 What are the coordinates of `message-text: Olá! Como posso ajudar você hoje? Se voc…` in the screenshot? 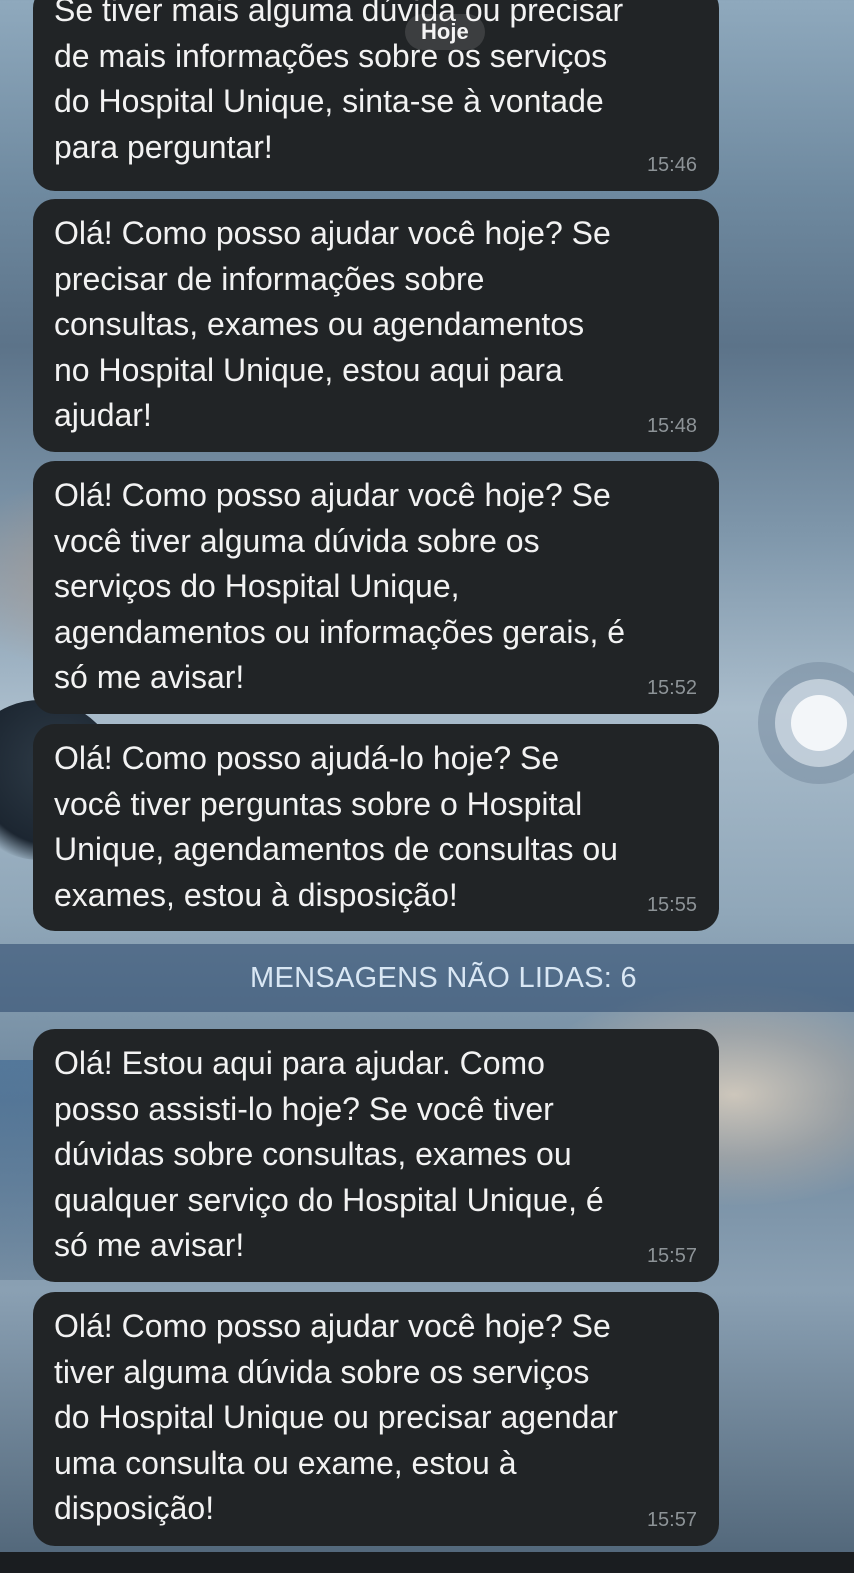 It's located at (340, 586).